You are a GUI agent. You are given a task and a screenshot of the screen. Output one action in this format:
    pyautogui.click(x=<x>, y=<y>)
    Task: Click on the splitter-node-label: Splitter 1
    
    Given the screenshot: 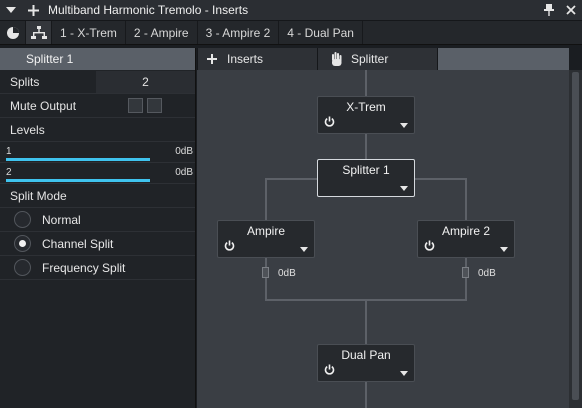 What is the action you would take?
    pyautogui.click(x=366, y=170)
    